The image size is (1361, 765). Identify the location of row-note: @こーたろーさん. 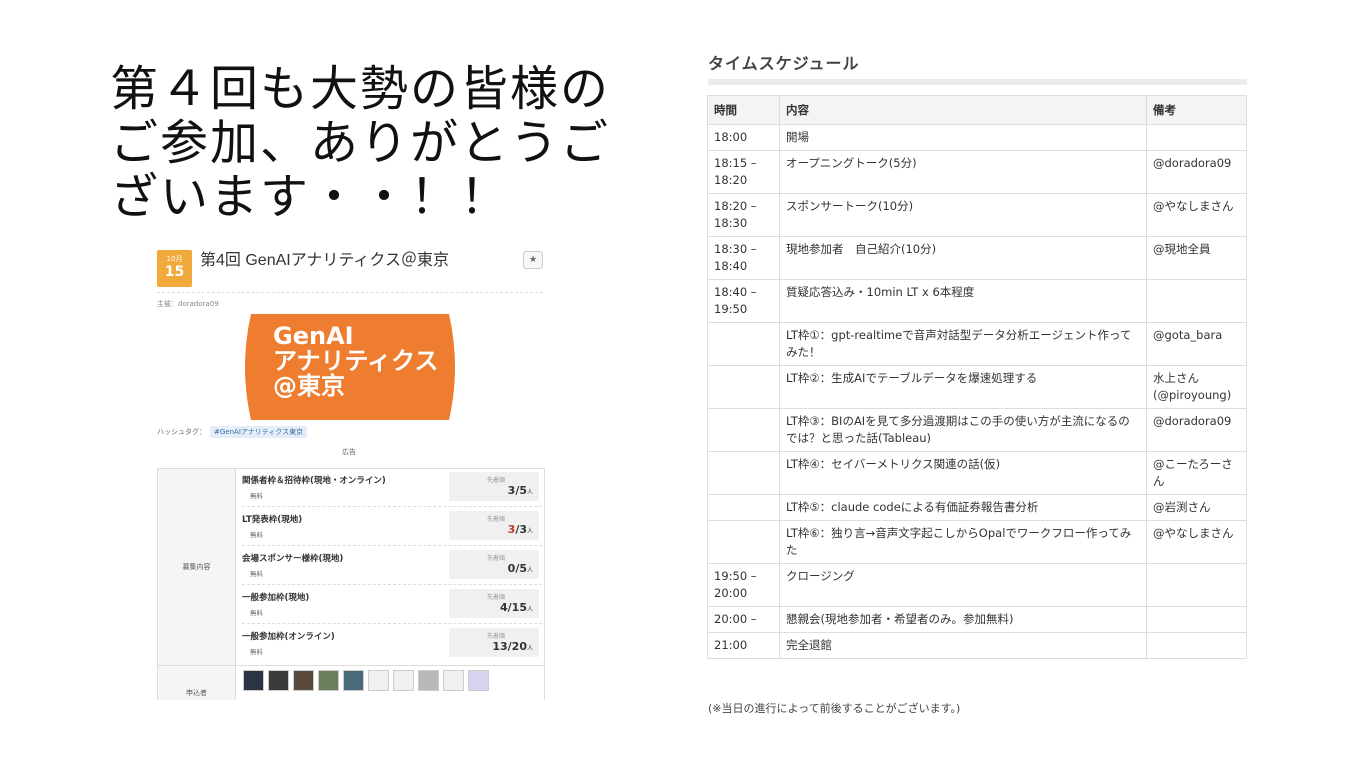
(1196, 473).